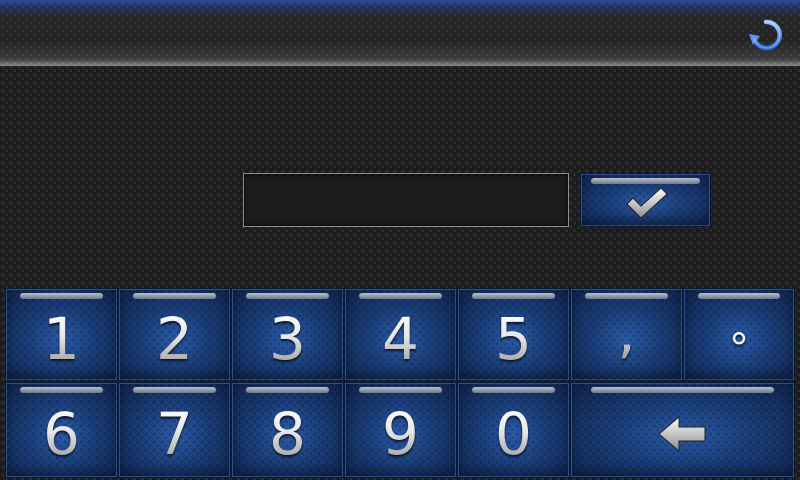 The width and height of the screenshot is (800, 480). Describe the element at coordinates (513, 434) in the screenshot. I see `key-label: 0` at that location.